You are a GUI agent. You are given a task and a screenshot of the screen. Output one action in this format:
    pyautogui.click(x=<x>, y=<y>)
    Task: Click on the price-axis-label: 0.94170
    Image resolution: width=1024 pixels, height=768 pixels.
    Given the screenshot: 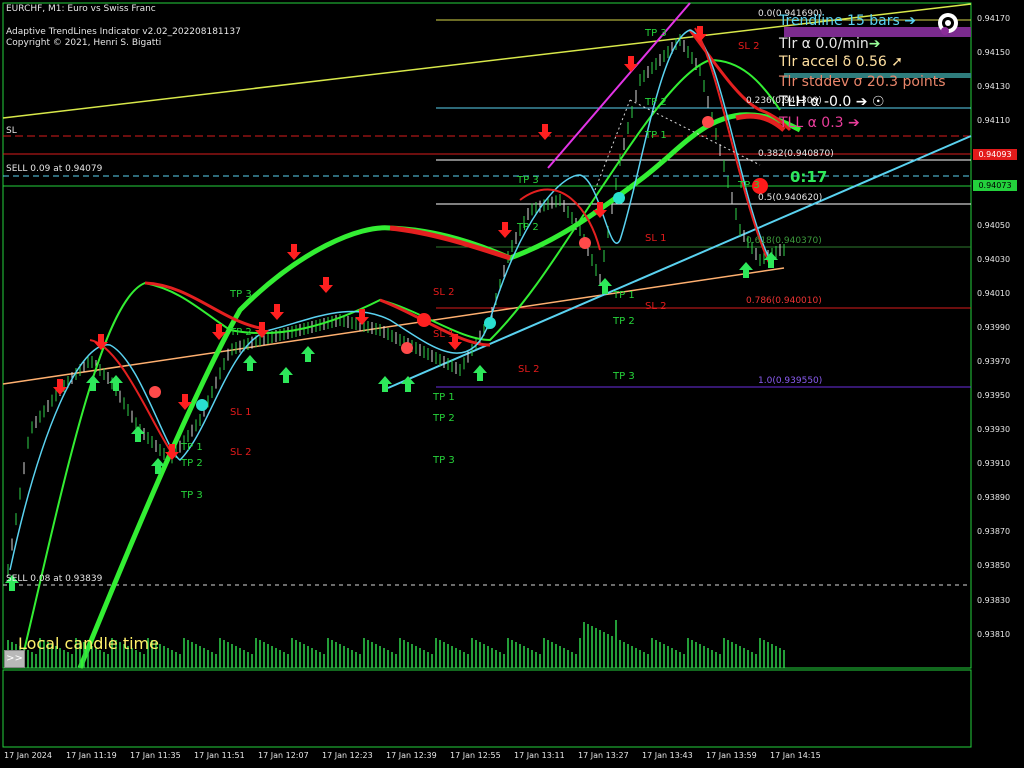 What is the action you would take?
    pyautogui.click(x=994, y=18)
    